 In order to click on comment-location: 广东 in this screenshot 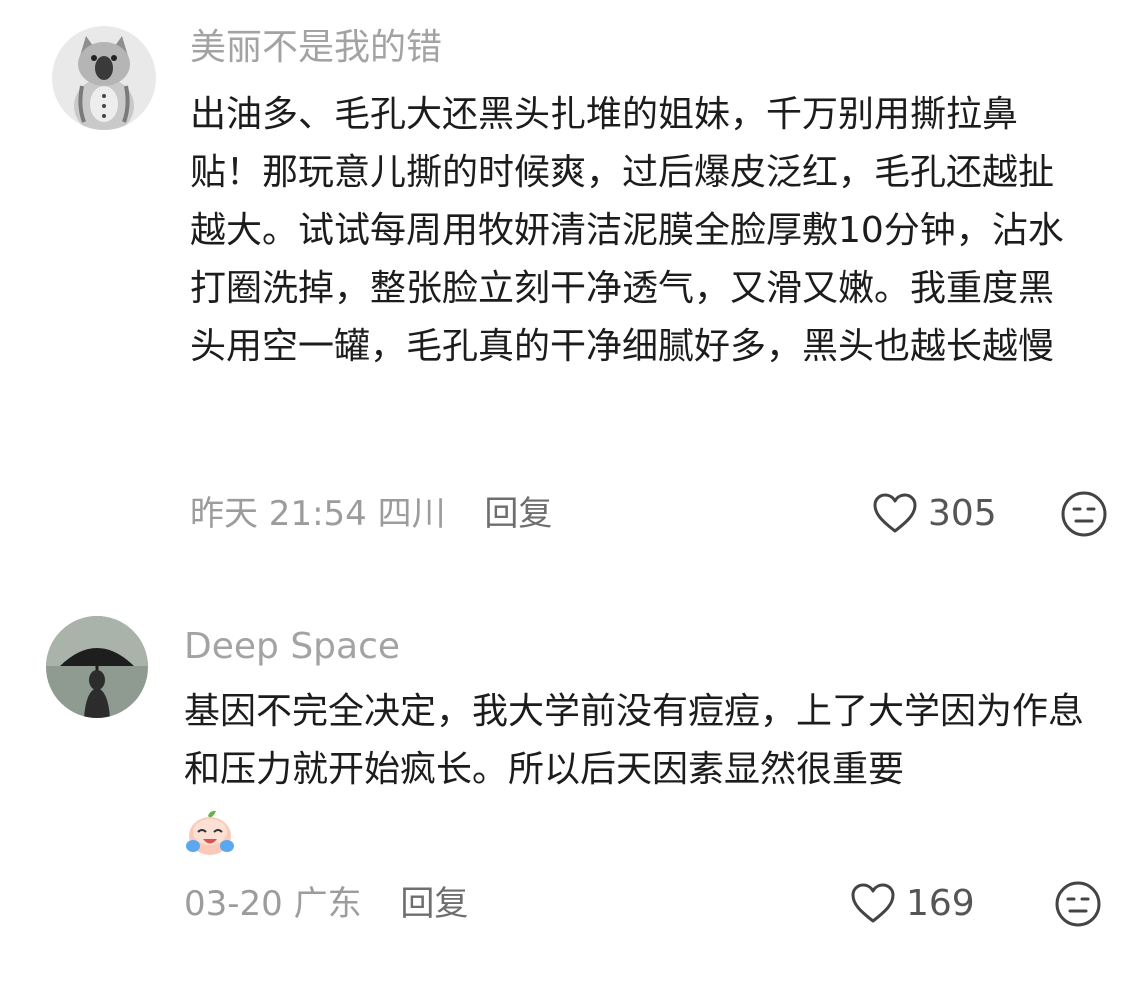, I will do `click(327, 904)`.